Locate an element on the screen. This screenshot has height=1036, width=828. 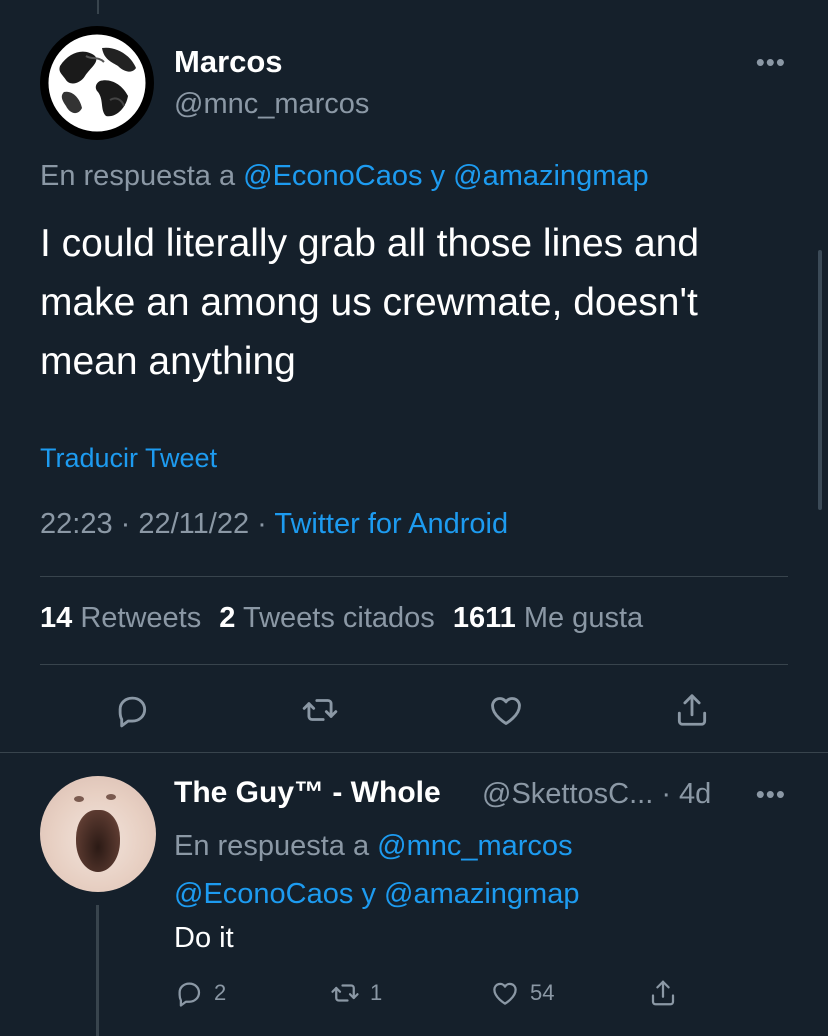
tweet-source: Twitter for Android is located at coordinates (391, 524).